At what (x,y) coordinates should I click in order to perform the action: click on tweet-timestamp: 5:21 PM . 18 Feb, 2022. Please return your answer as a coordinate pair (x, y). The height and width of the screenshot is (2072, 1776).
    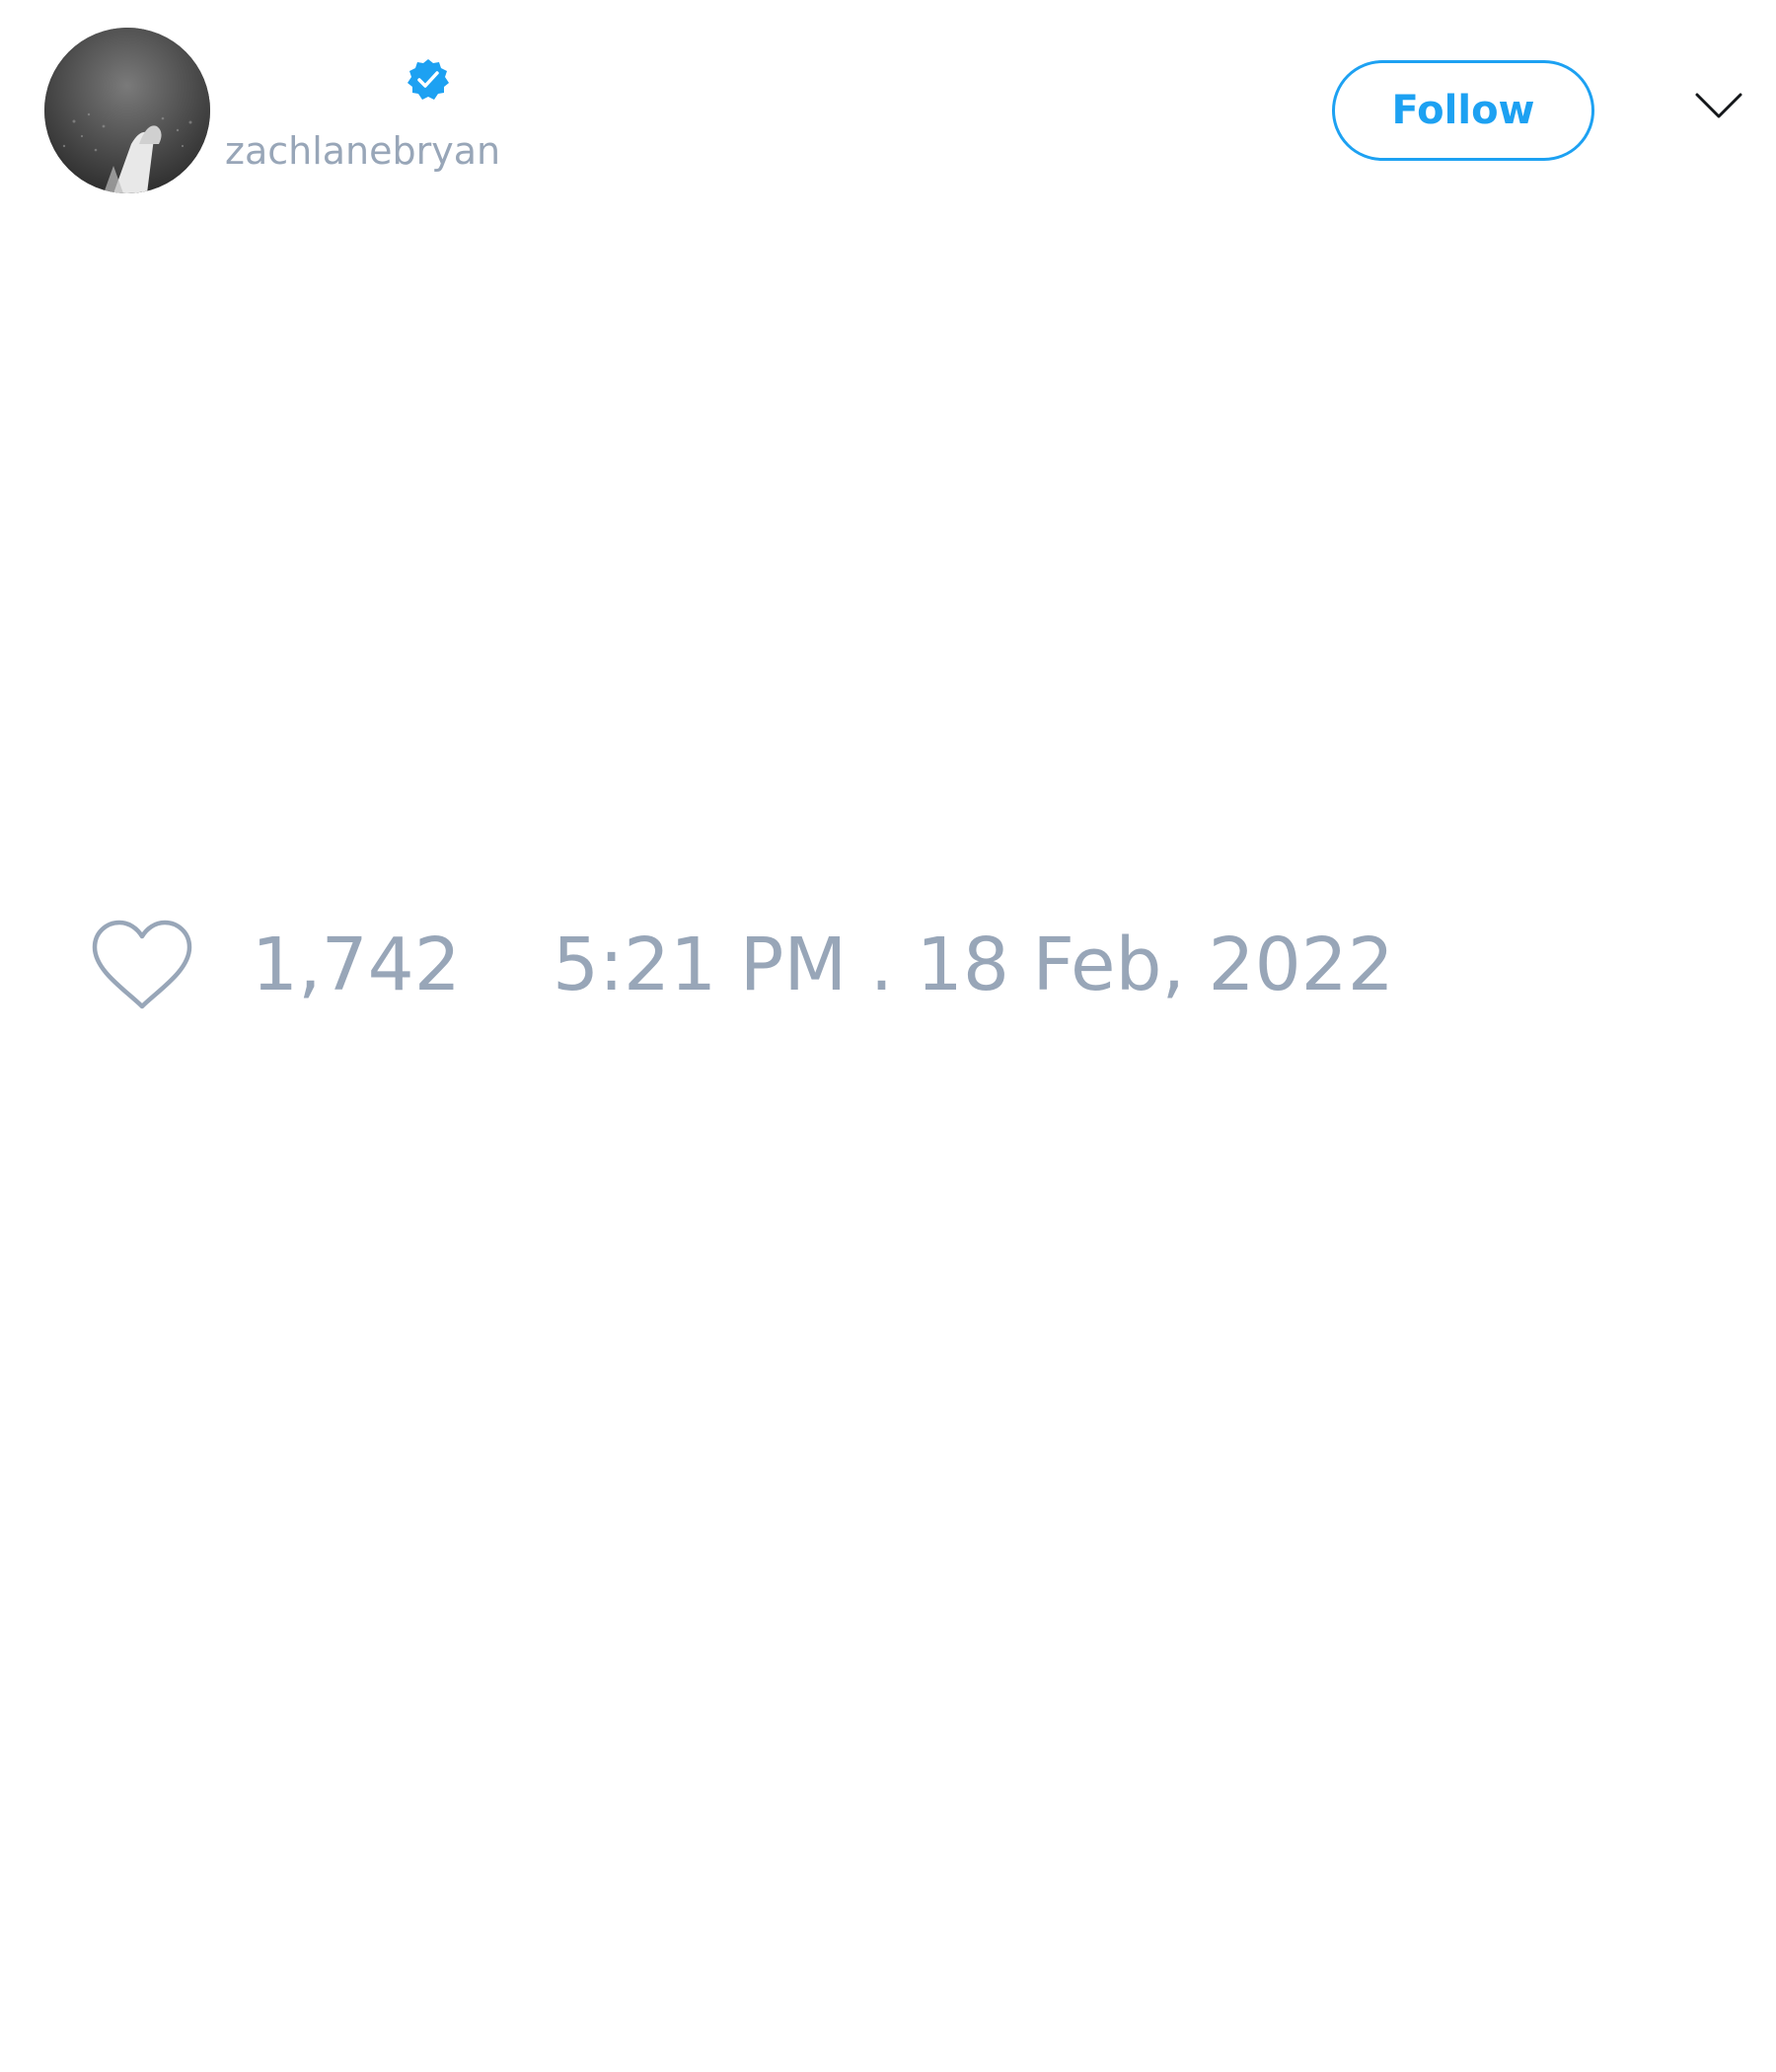
    Looking at the image, I should click on (974, 965).